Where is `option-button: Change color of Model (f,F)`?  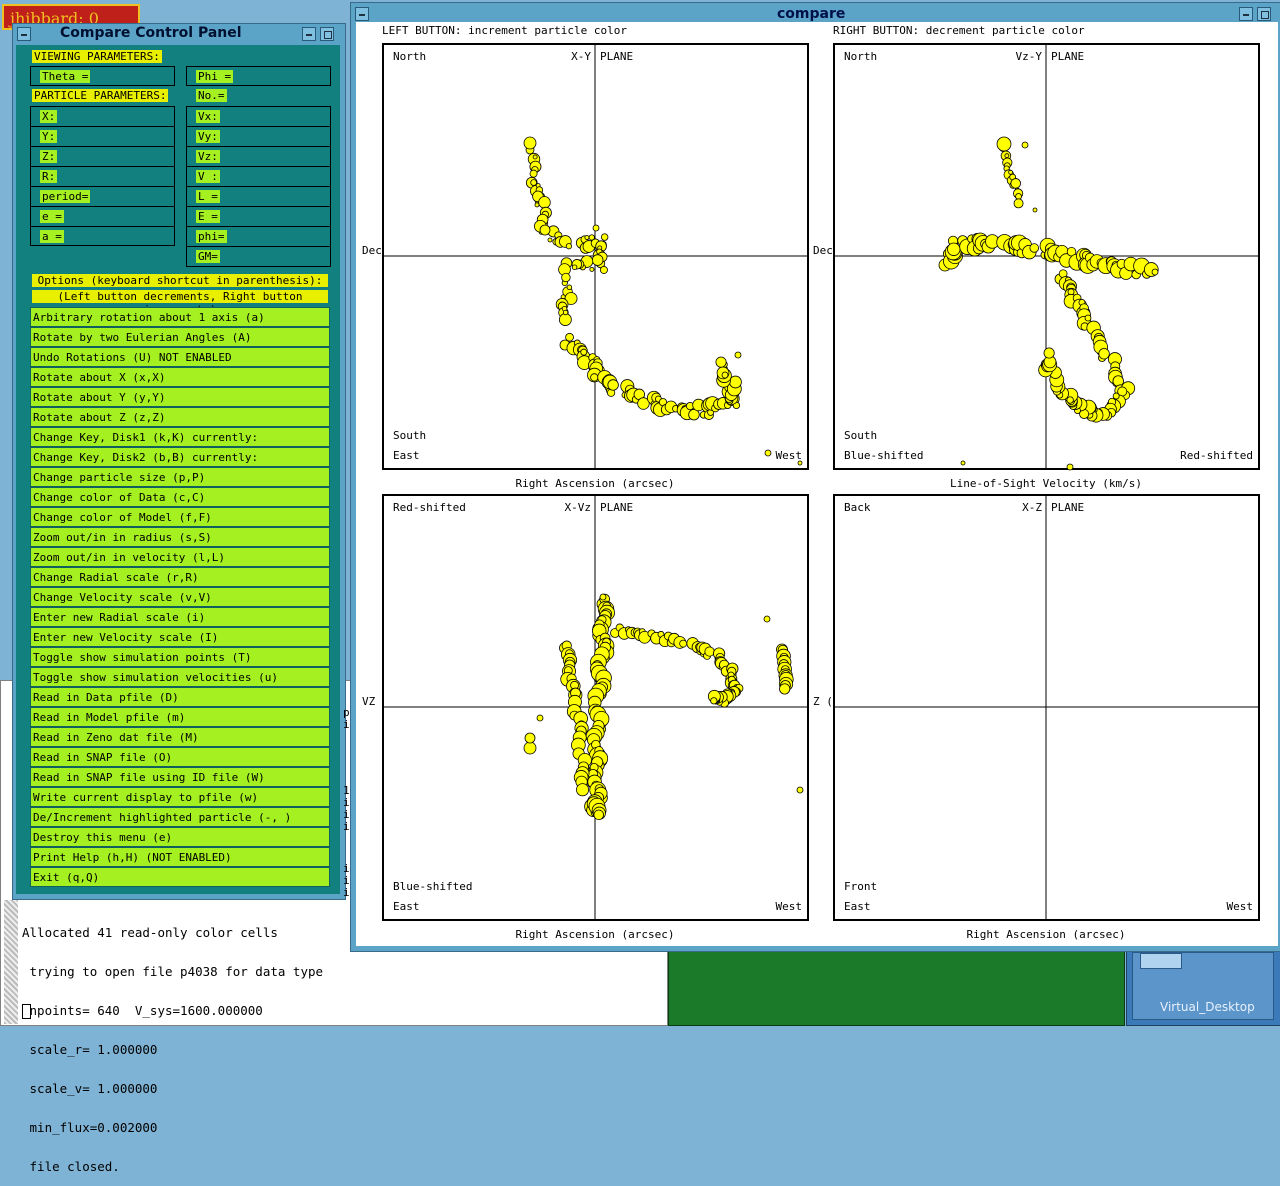
option-button: Change color of Model (f,F) is located at coordinates (180, 517).